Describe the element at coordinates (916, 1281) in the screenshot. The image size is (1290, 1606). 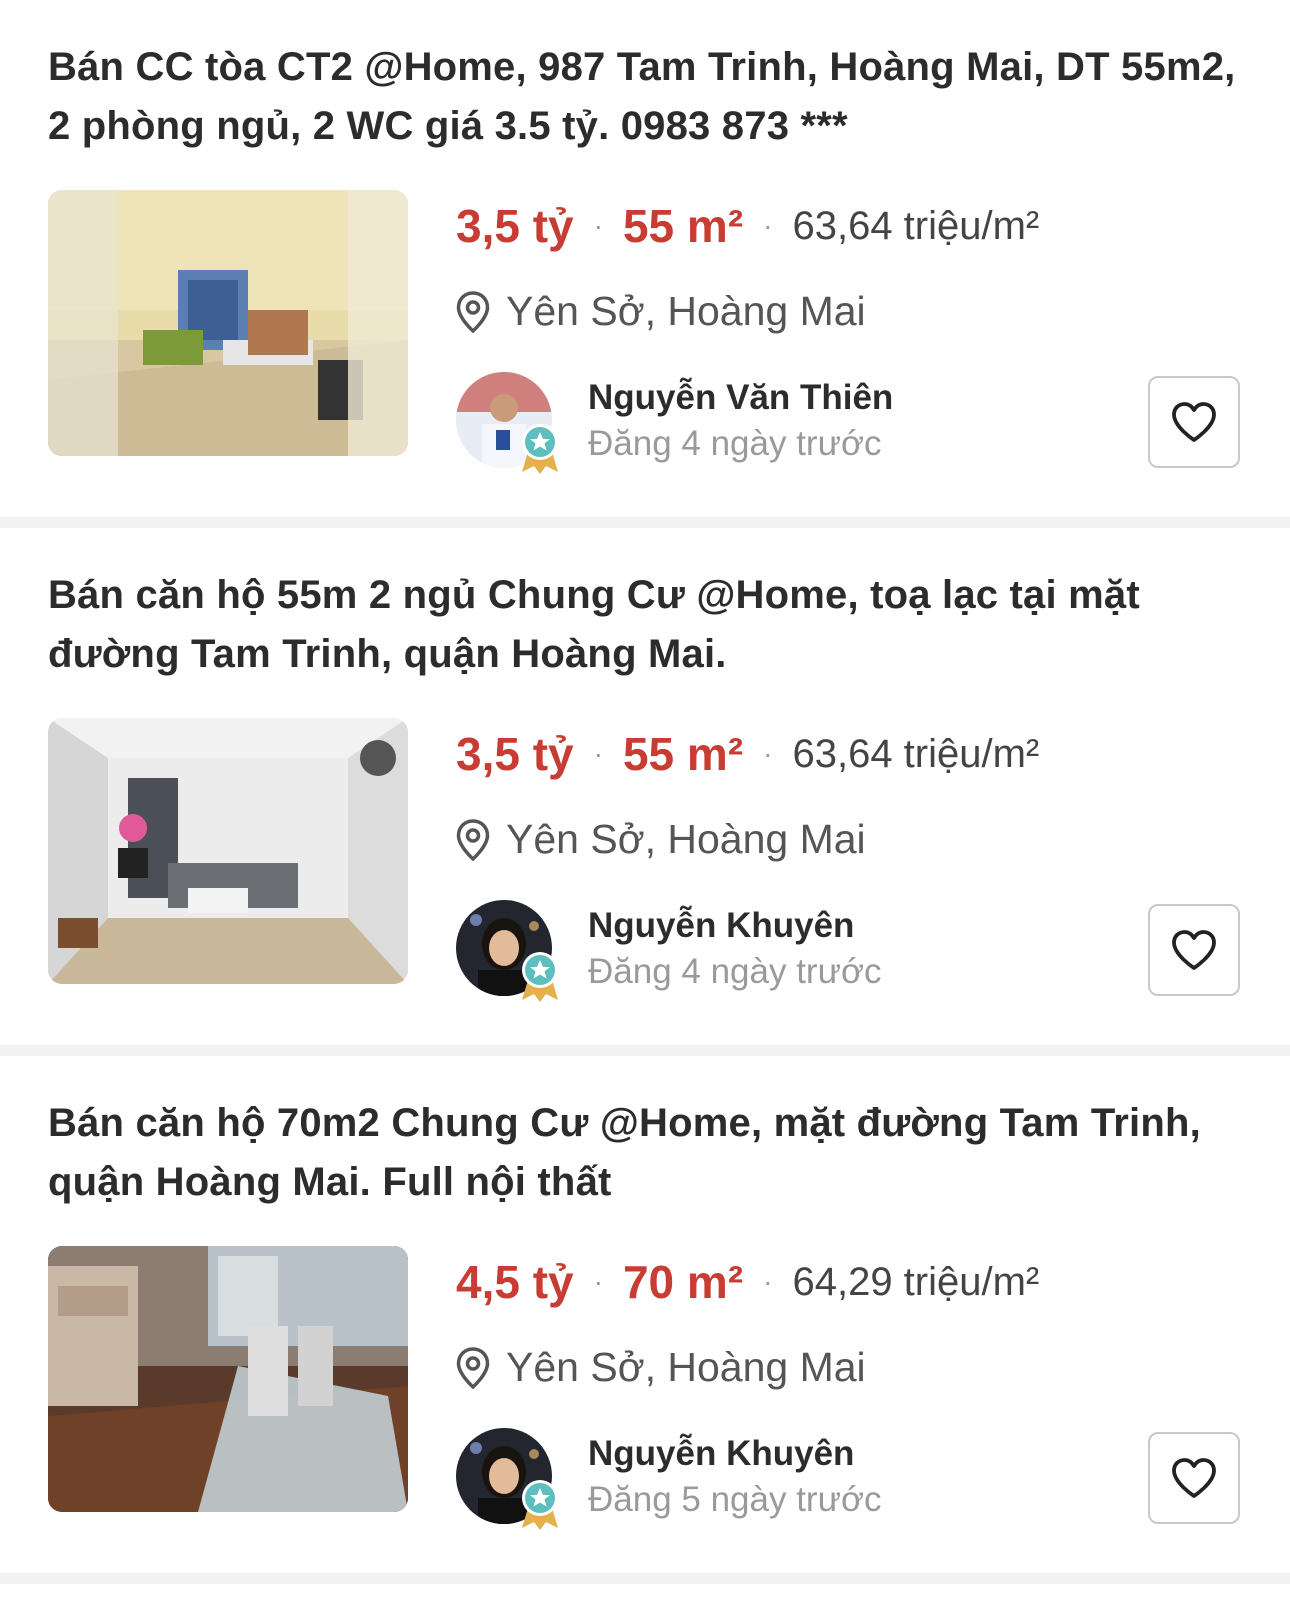
I see `listing-price-per-m2: 64,29 triệu/m²` at that location.